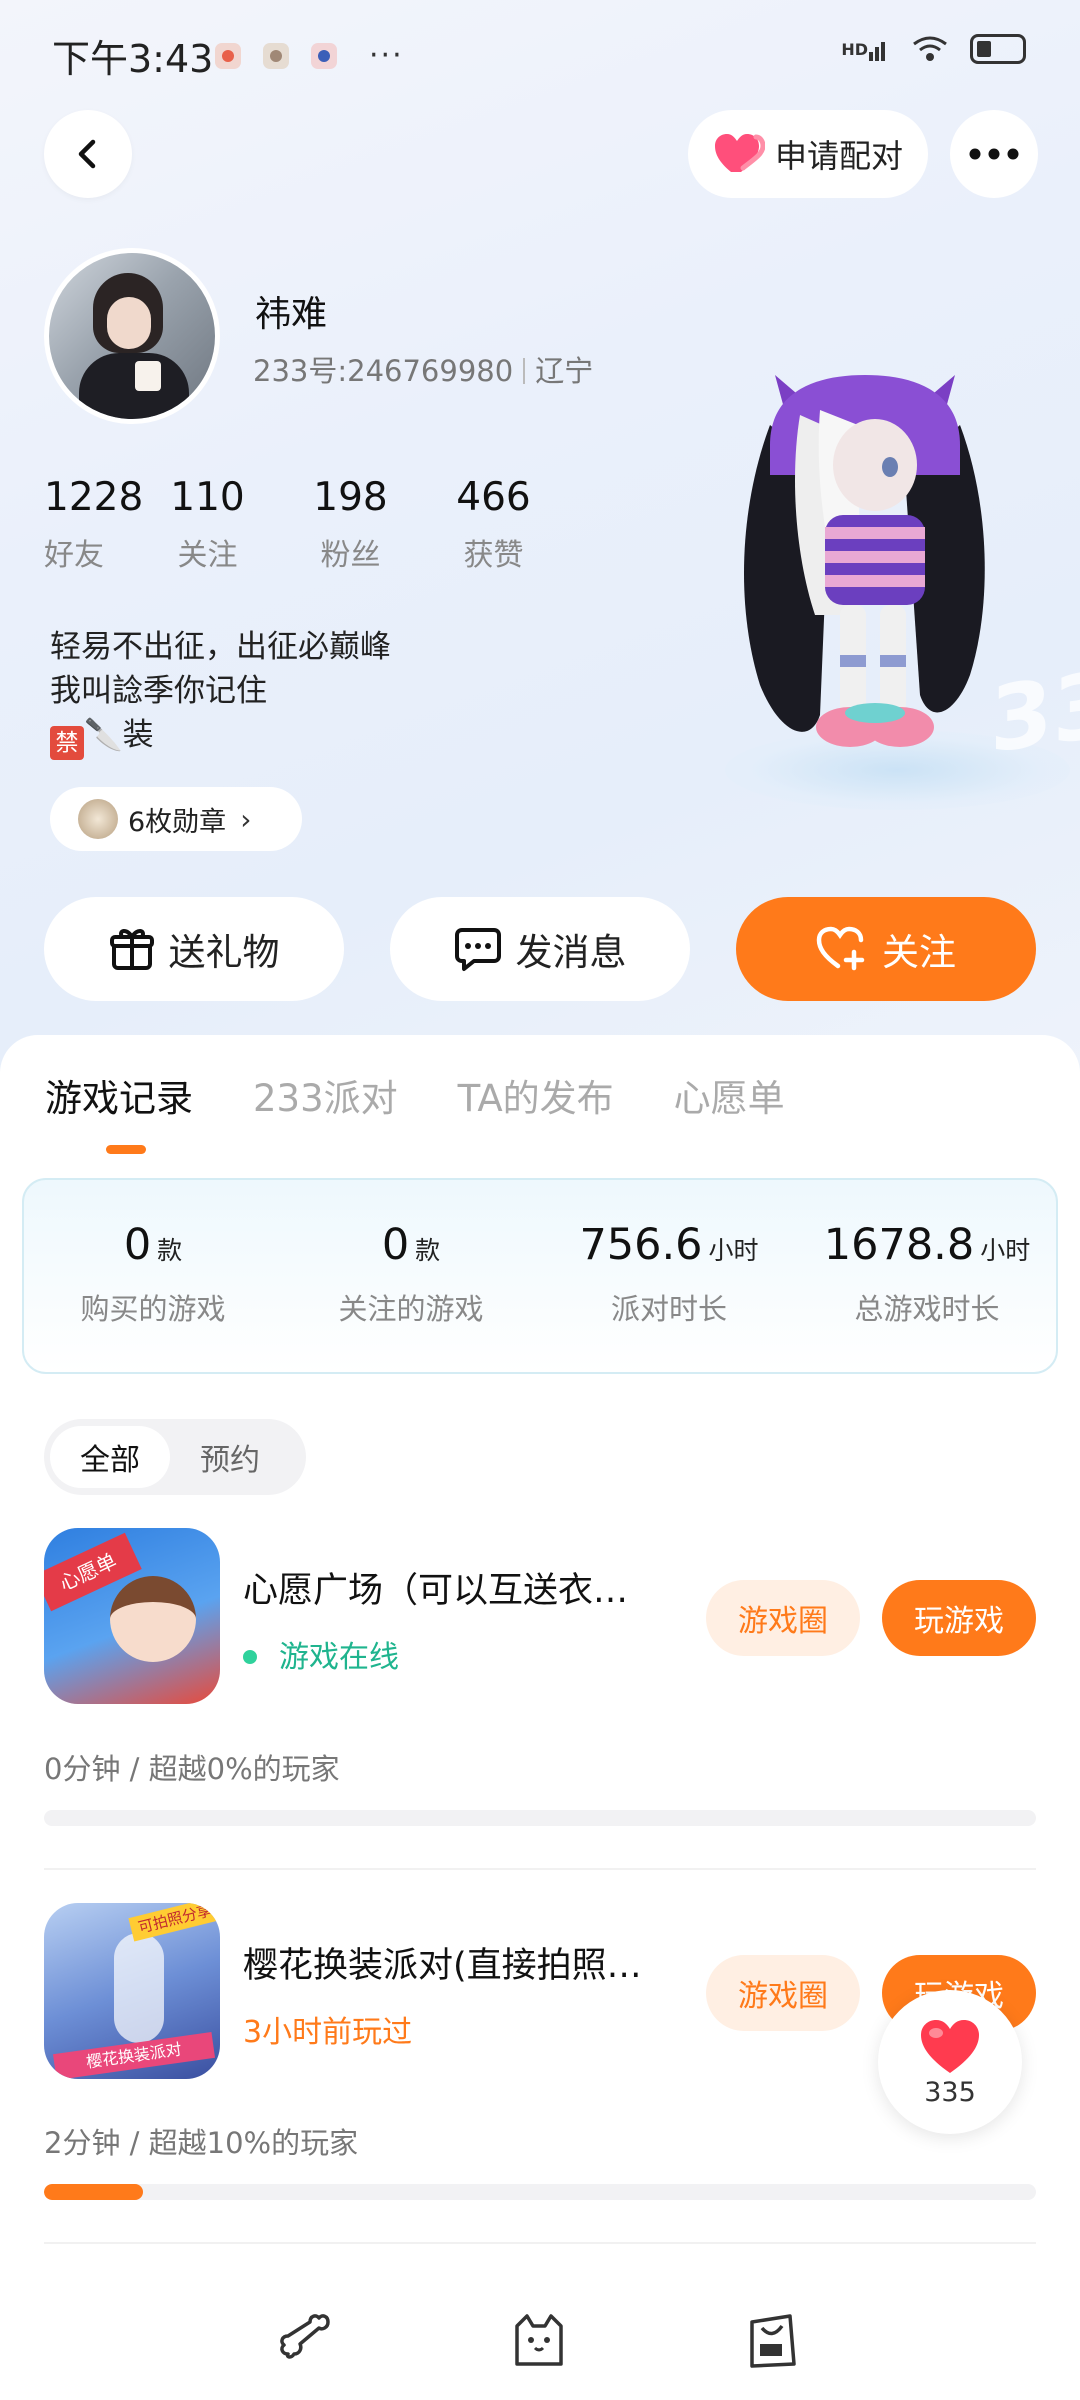 This screenshot has height=2400, width=1080. I want to click on wifi-icon, so click(930, 49).